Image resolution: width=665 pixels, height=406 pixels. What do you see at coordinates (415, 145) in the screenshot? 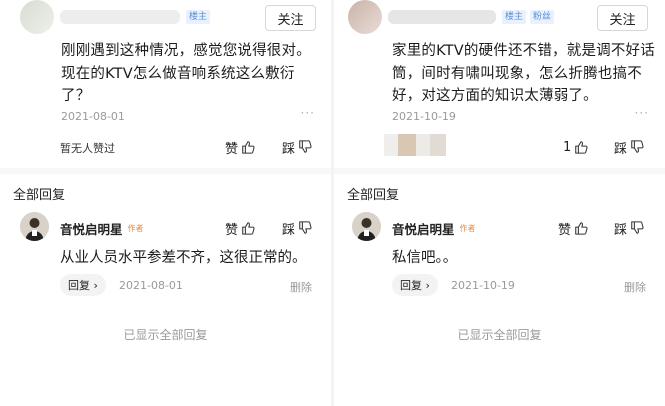
I see `liker-avatars-blurred` at bounding box center [415, 145].